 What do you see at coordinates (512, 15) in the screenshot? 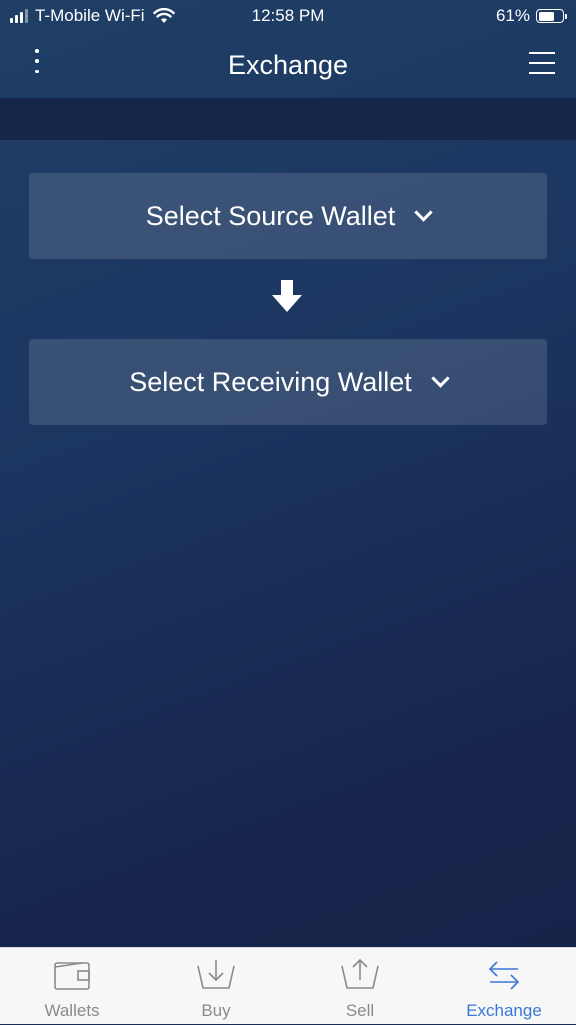
I see `battery-percent: 61%` at bounding box center [512, 15].